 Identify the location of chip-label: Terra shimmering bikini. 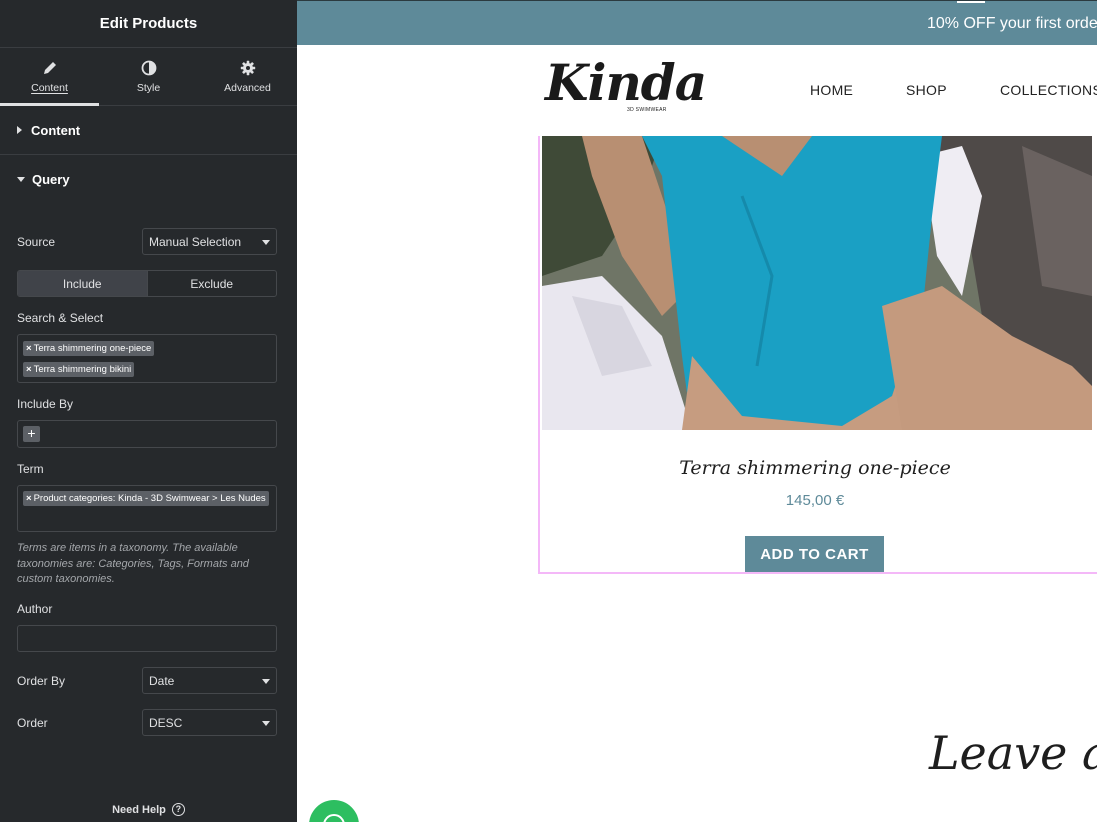
(82, 369).